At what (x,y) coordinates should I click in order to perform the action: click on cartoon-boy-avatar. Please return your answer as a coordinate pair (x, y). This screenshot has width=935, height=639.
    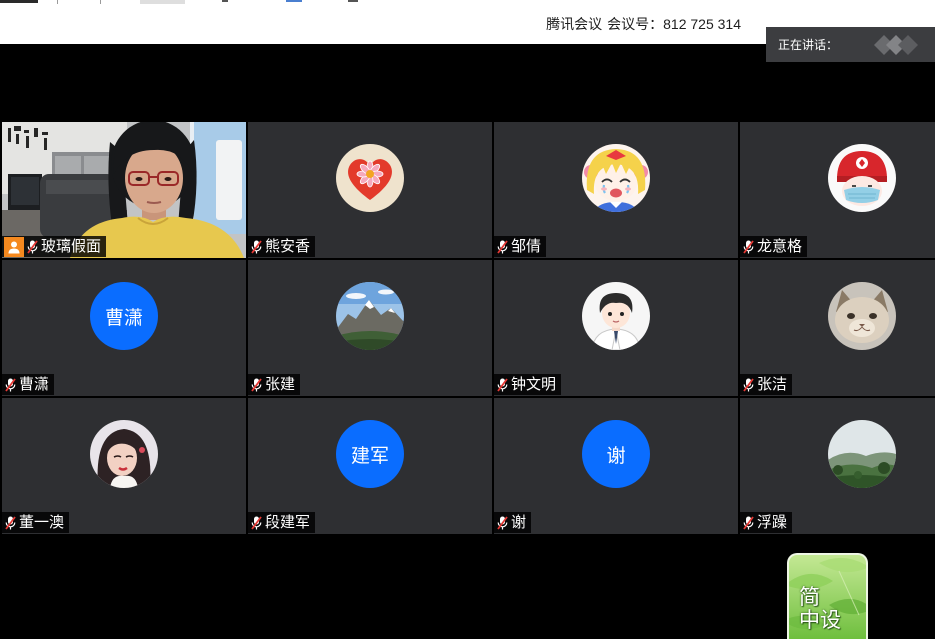
    Looking at the image, I should click on (616, 316).